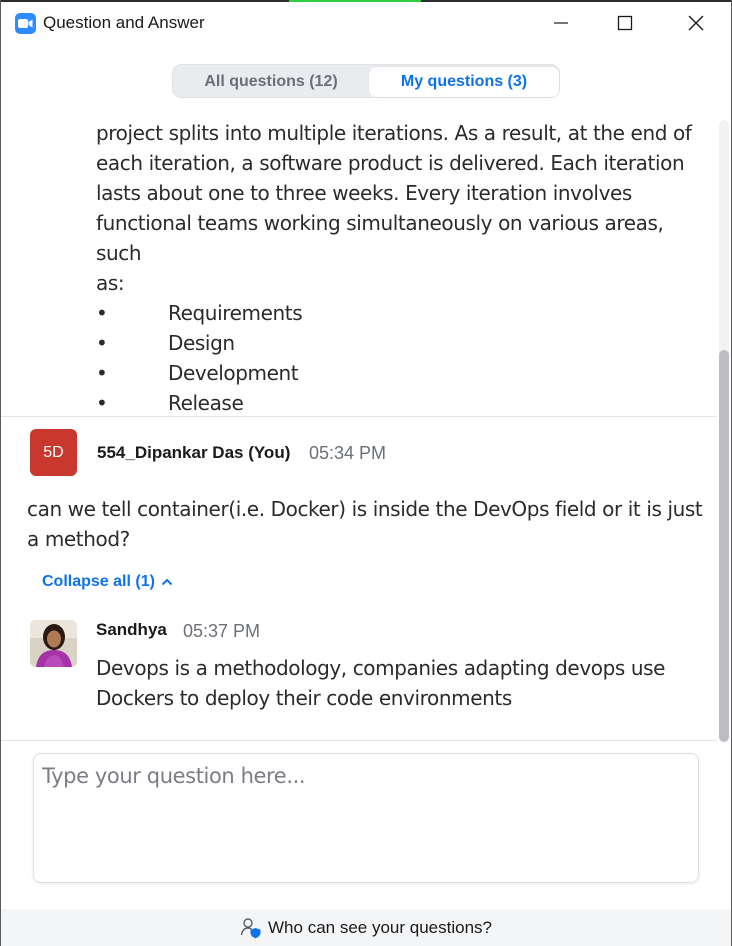 The height and width of the screenshot is (946, 732). What do you see at coordinates (235, 313) in the screenshot?
I see `bullet-text: Requirements` at bounding box center [235, 313].